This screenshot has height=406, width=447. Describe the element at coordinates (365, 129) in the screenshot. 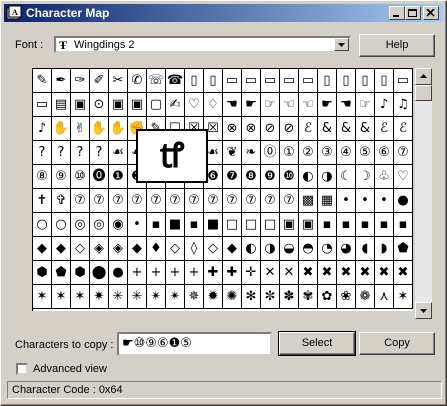

I see `character-cell: &` at that location.